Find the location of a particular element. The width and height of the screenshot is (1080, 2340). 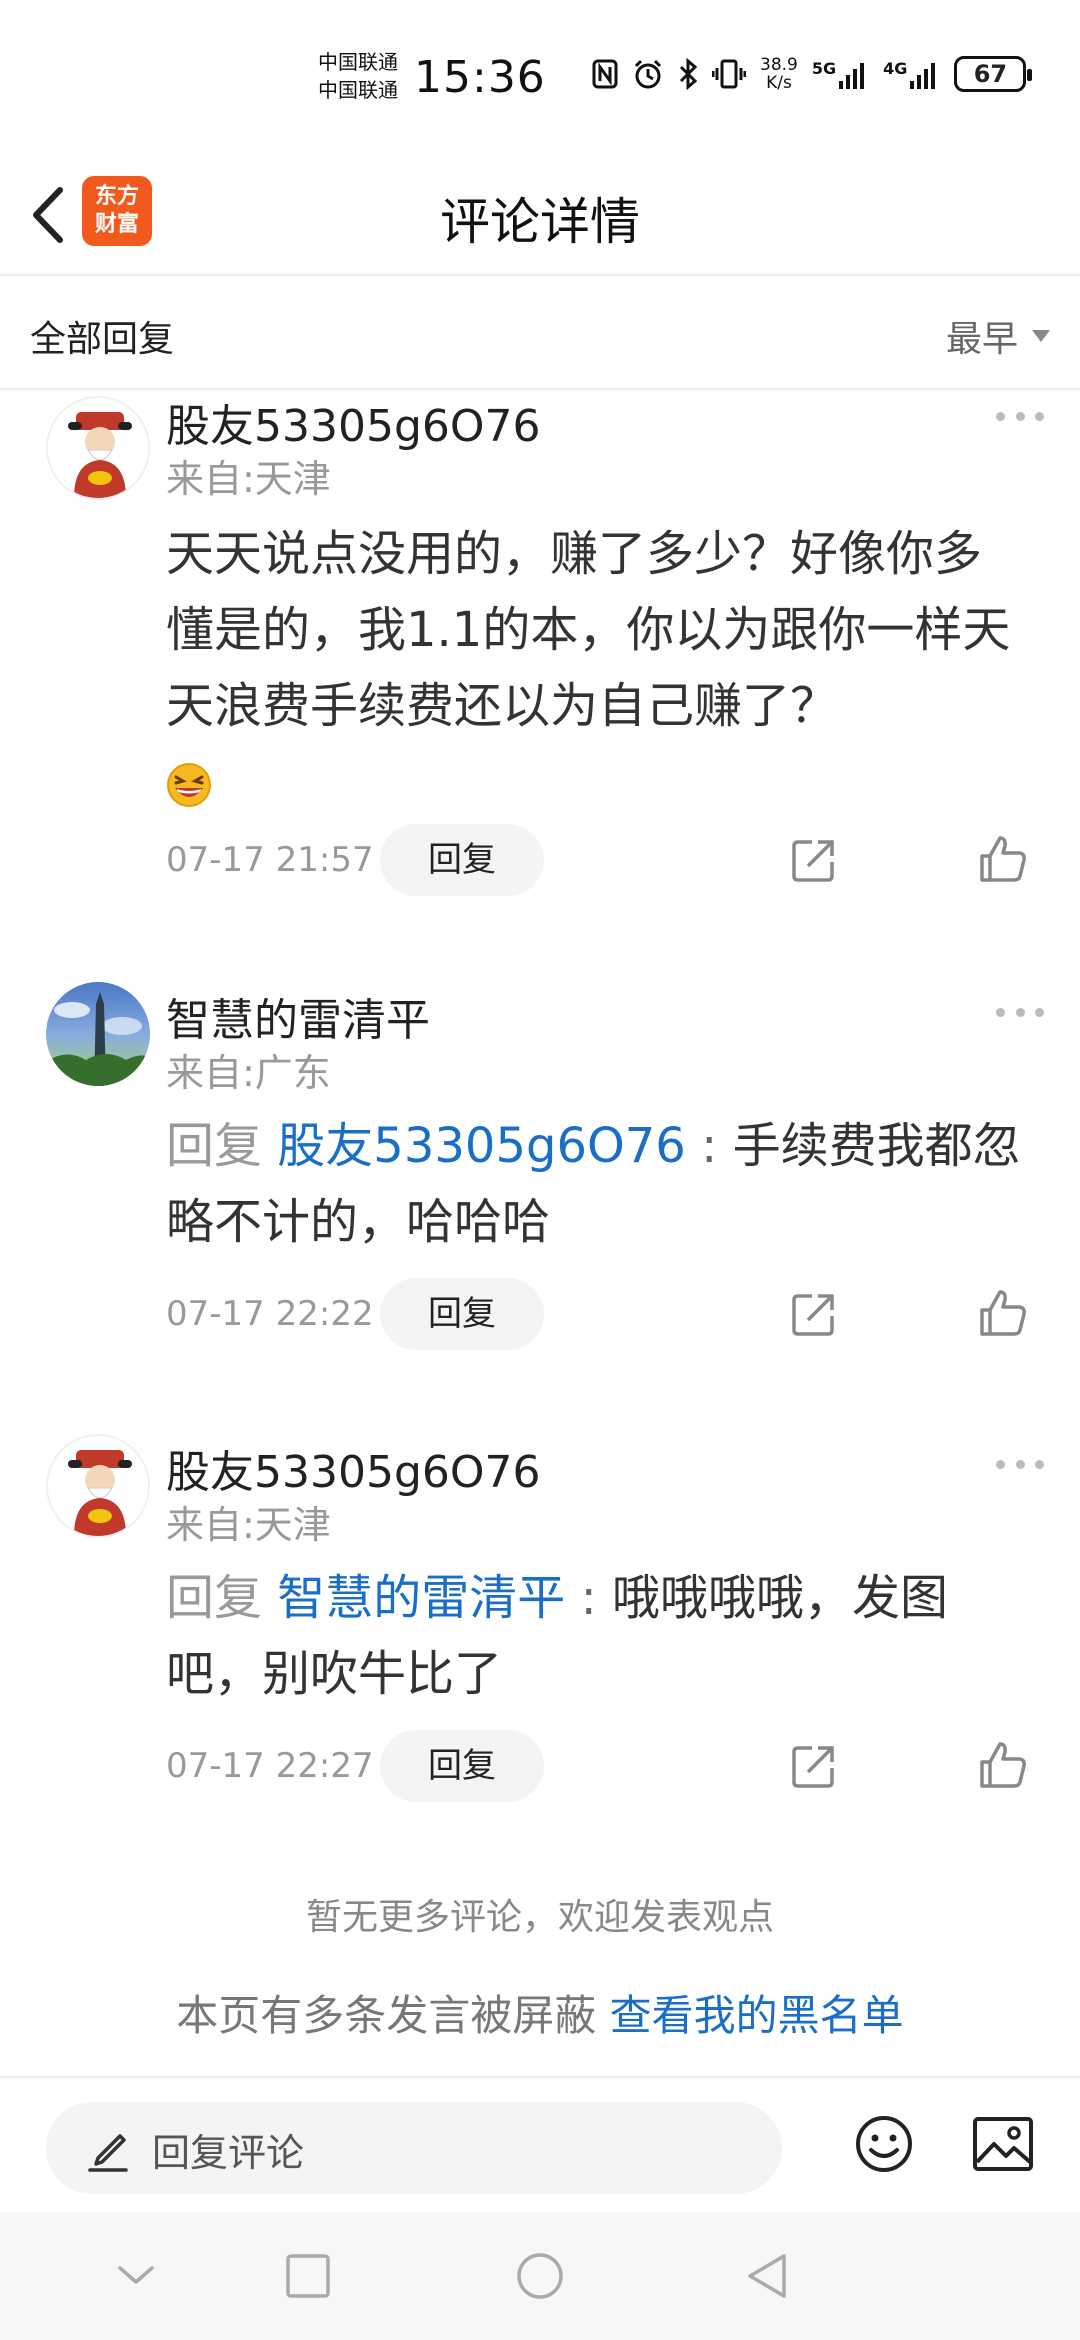

signal-bars-2-icon is located at coordinates (923, 76).